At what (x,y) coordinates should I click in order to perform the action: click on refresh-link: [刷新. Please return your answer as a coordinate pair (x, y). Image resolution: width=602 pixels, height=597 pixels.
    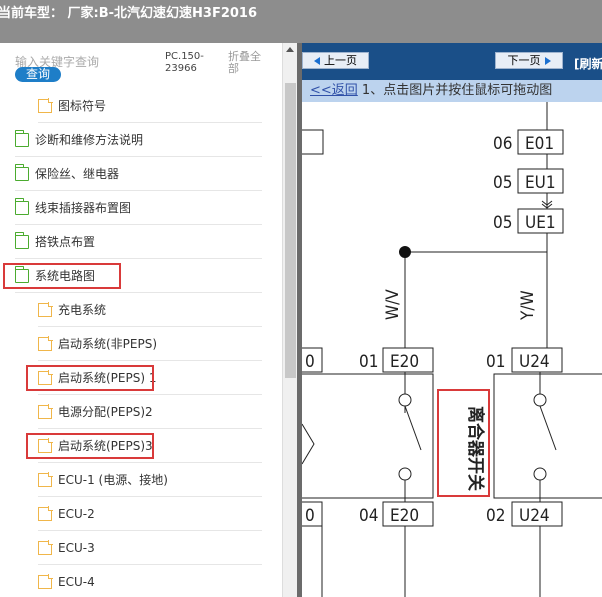
    Looking at the image, I should click on (588, 63).